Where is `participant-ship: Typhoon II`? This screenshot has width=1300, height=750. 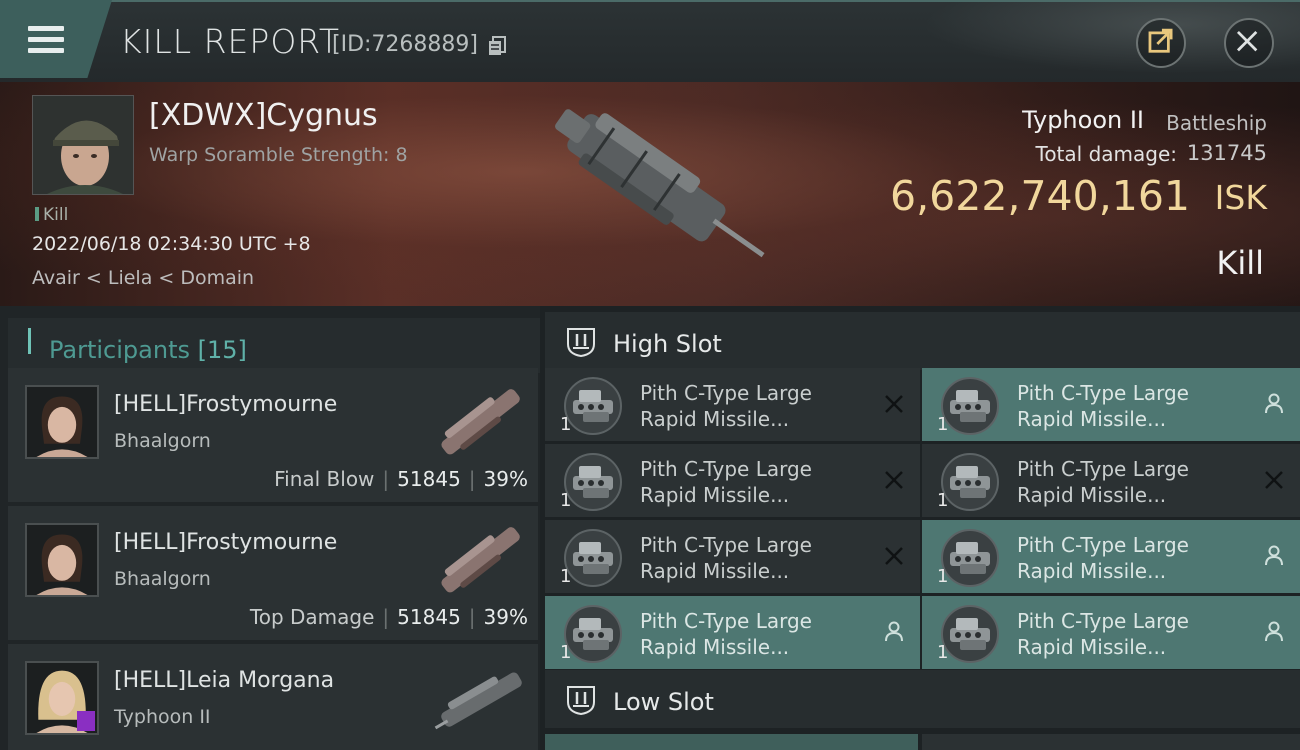 participant-ship: Typhoon II is located at coordinates (162, 717).